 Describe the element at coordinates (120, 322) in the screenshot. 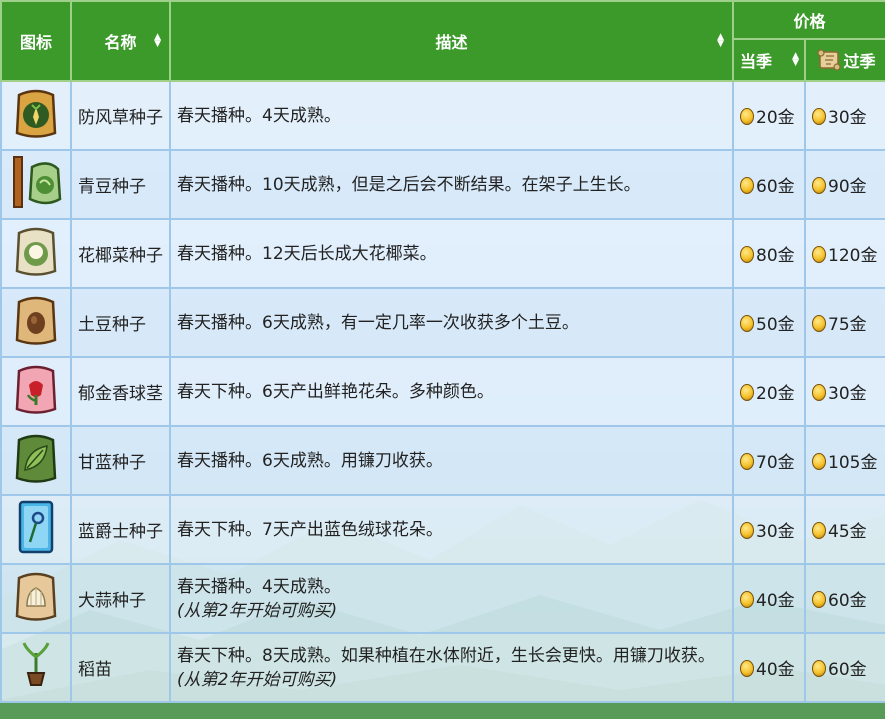

I see `item-name-link: 土豆种子` at that location.